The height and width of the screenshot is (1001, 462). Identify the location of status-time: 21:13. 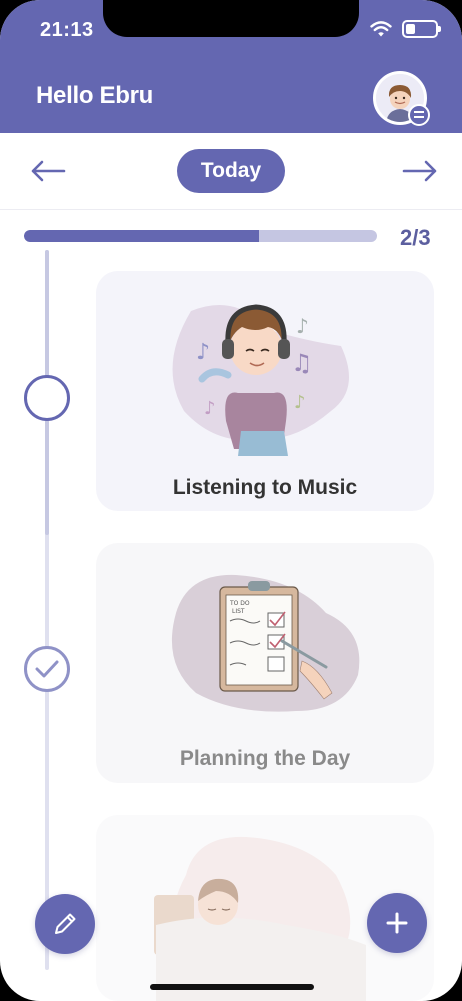
(67, 30).